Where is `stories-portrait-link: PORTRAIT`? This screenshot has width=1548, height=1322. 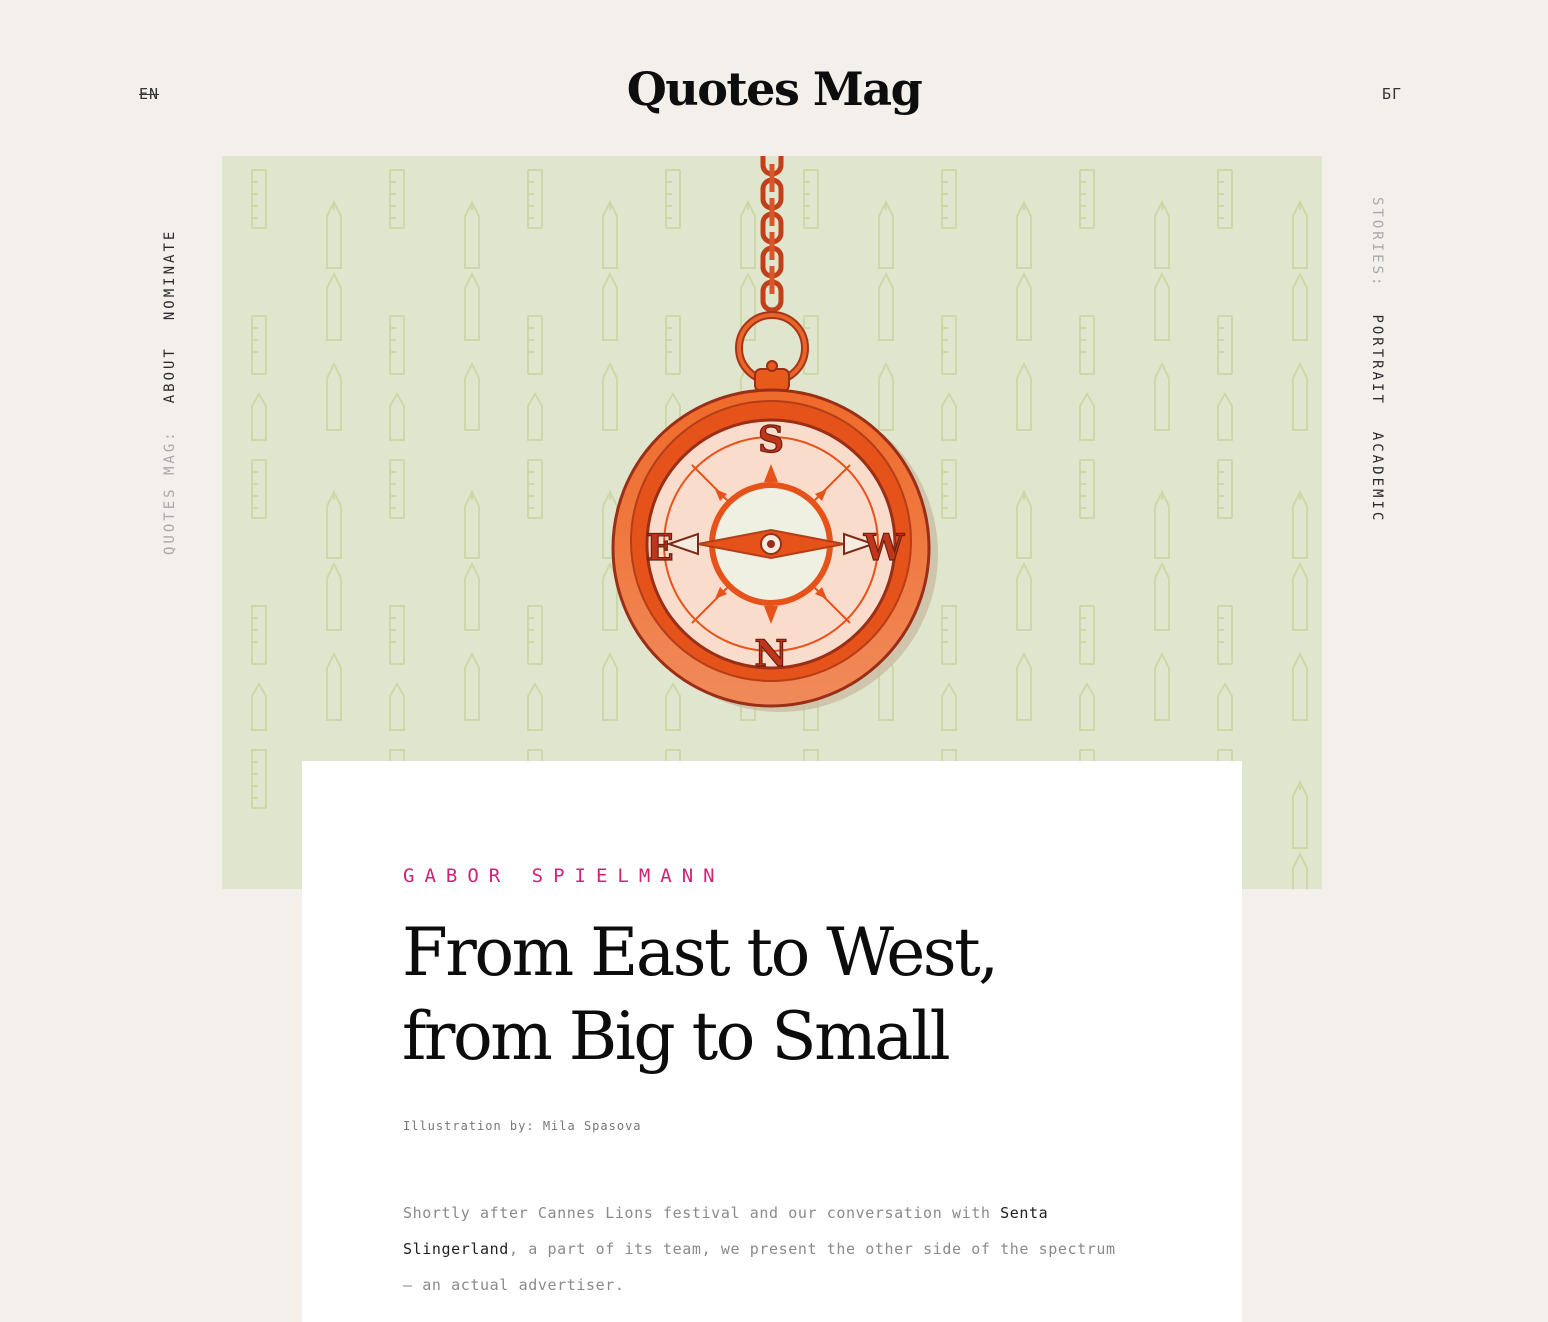
stories-portrait-link: PORTRAIT is located at coordinates (1377, 359).